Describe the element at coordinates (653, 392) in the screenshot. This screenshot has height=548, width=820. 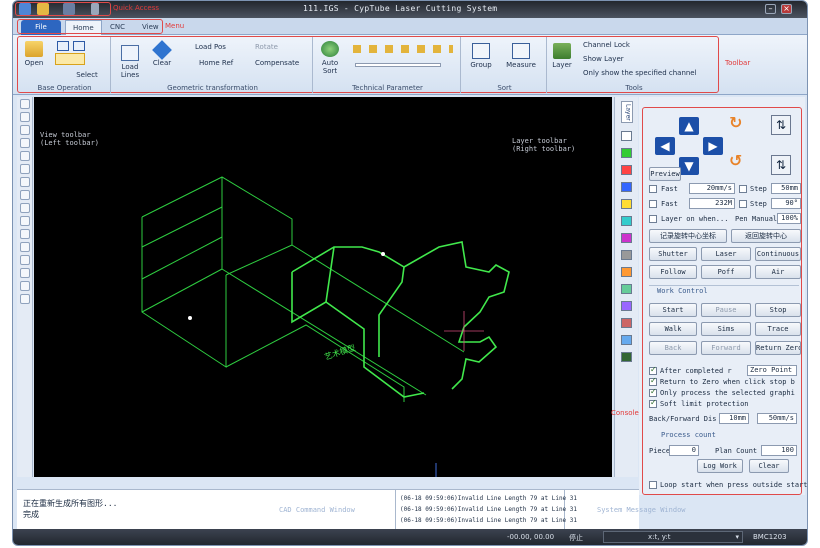
I see `only-process-checkbox` at that location.